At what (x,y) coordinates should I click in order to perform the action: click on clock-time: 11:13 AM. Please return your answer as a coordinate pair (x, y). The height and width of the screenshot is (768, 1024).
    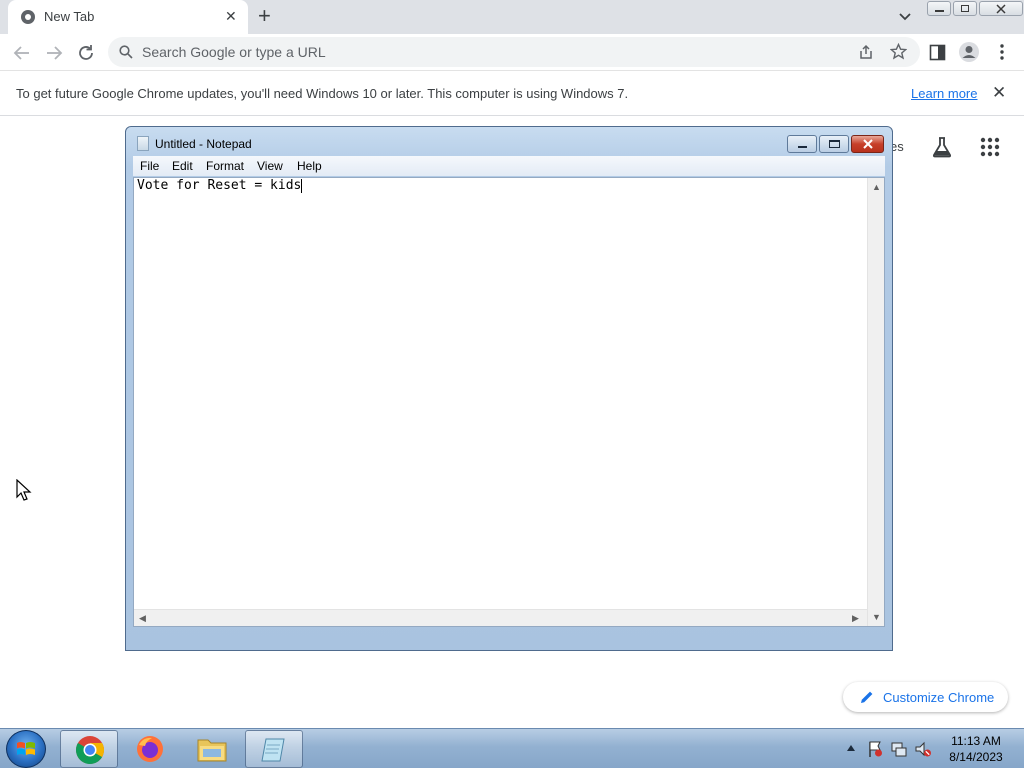
    Looking at the image, I should click on (976, 741).